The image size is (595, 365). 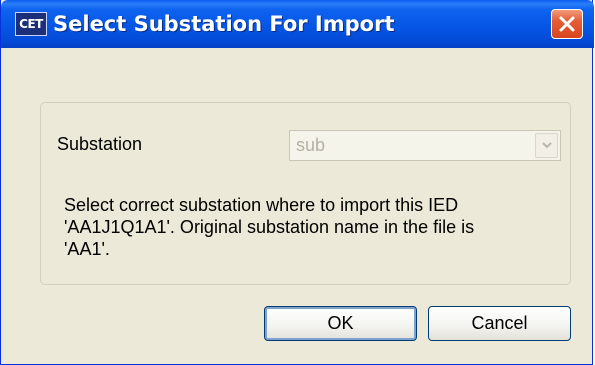 What do you see at coordinates (499, 323) in the screenshot?
I see `cancel-button: Cancel` at bounding box center [499, 323].